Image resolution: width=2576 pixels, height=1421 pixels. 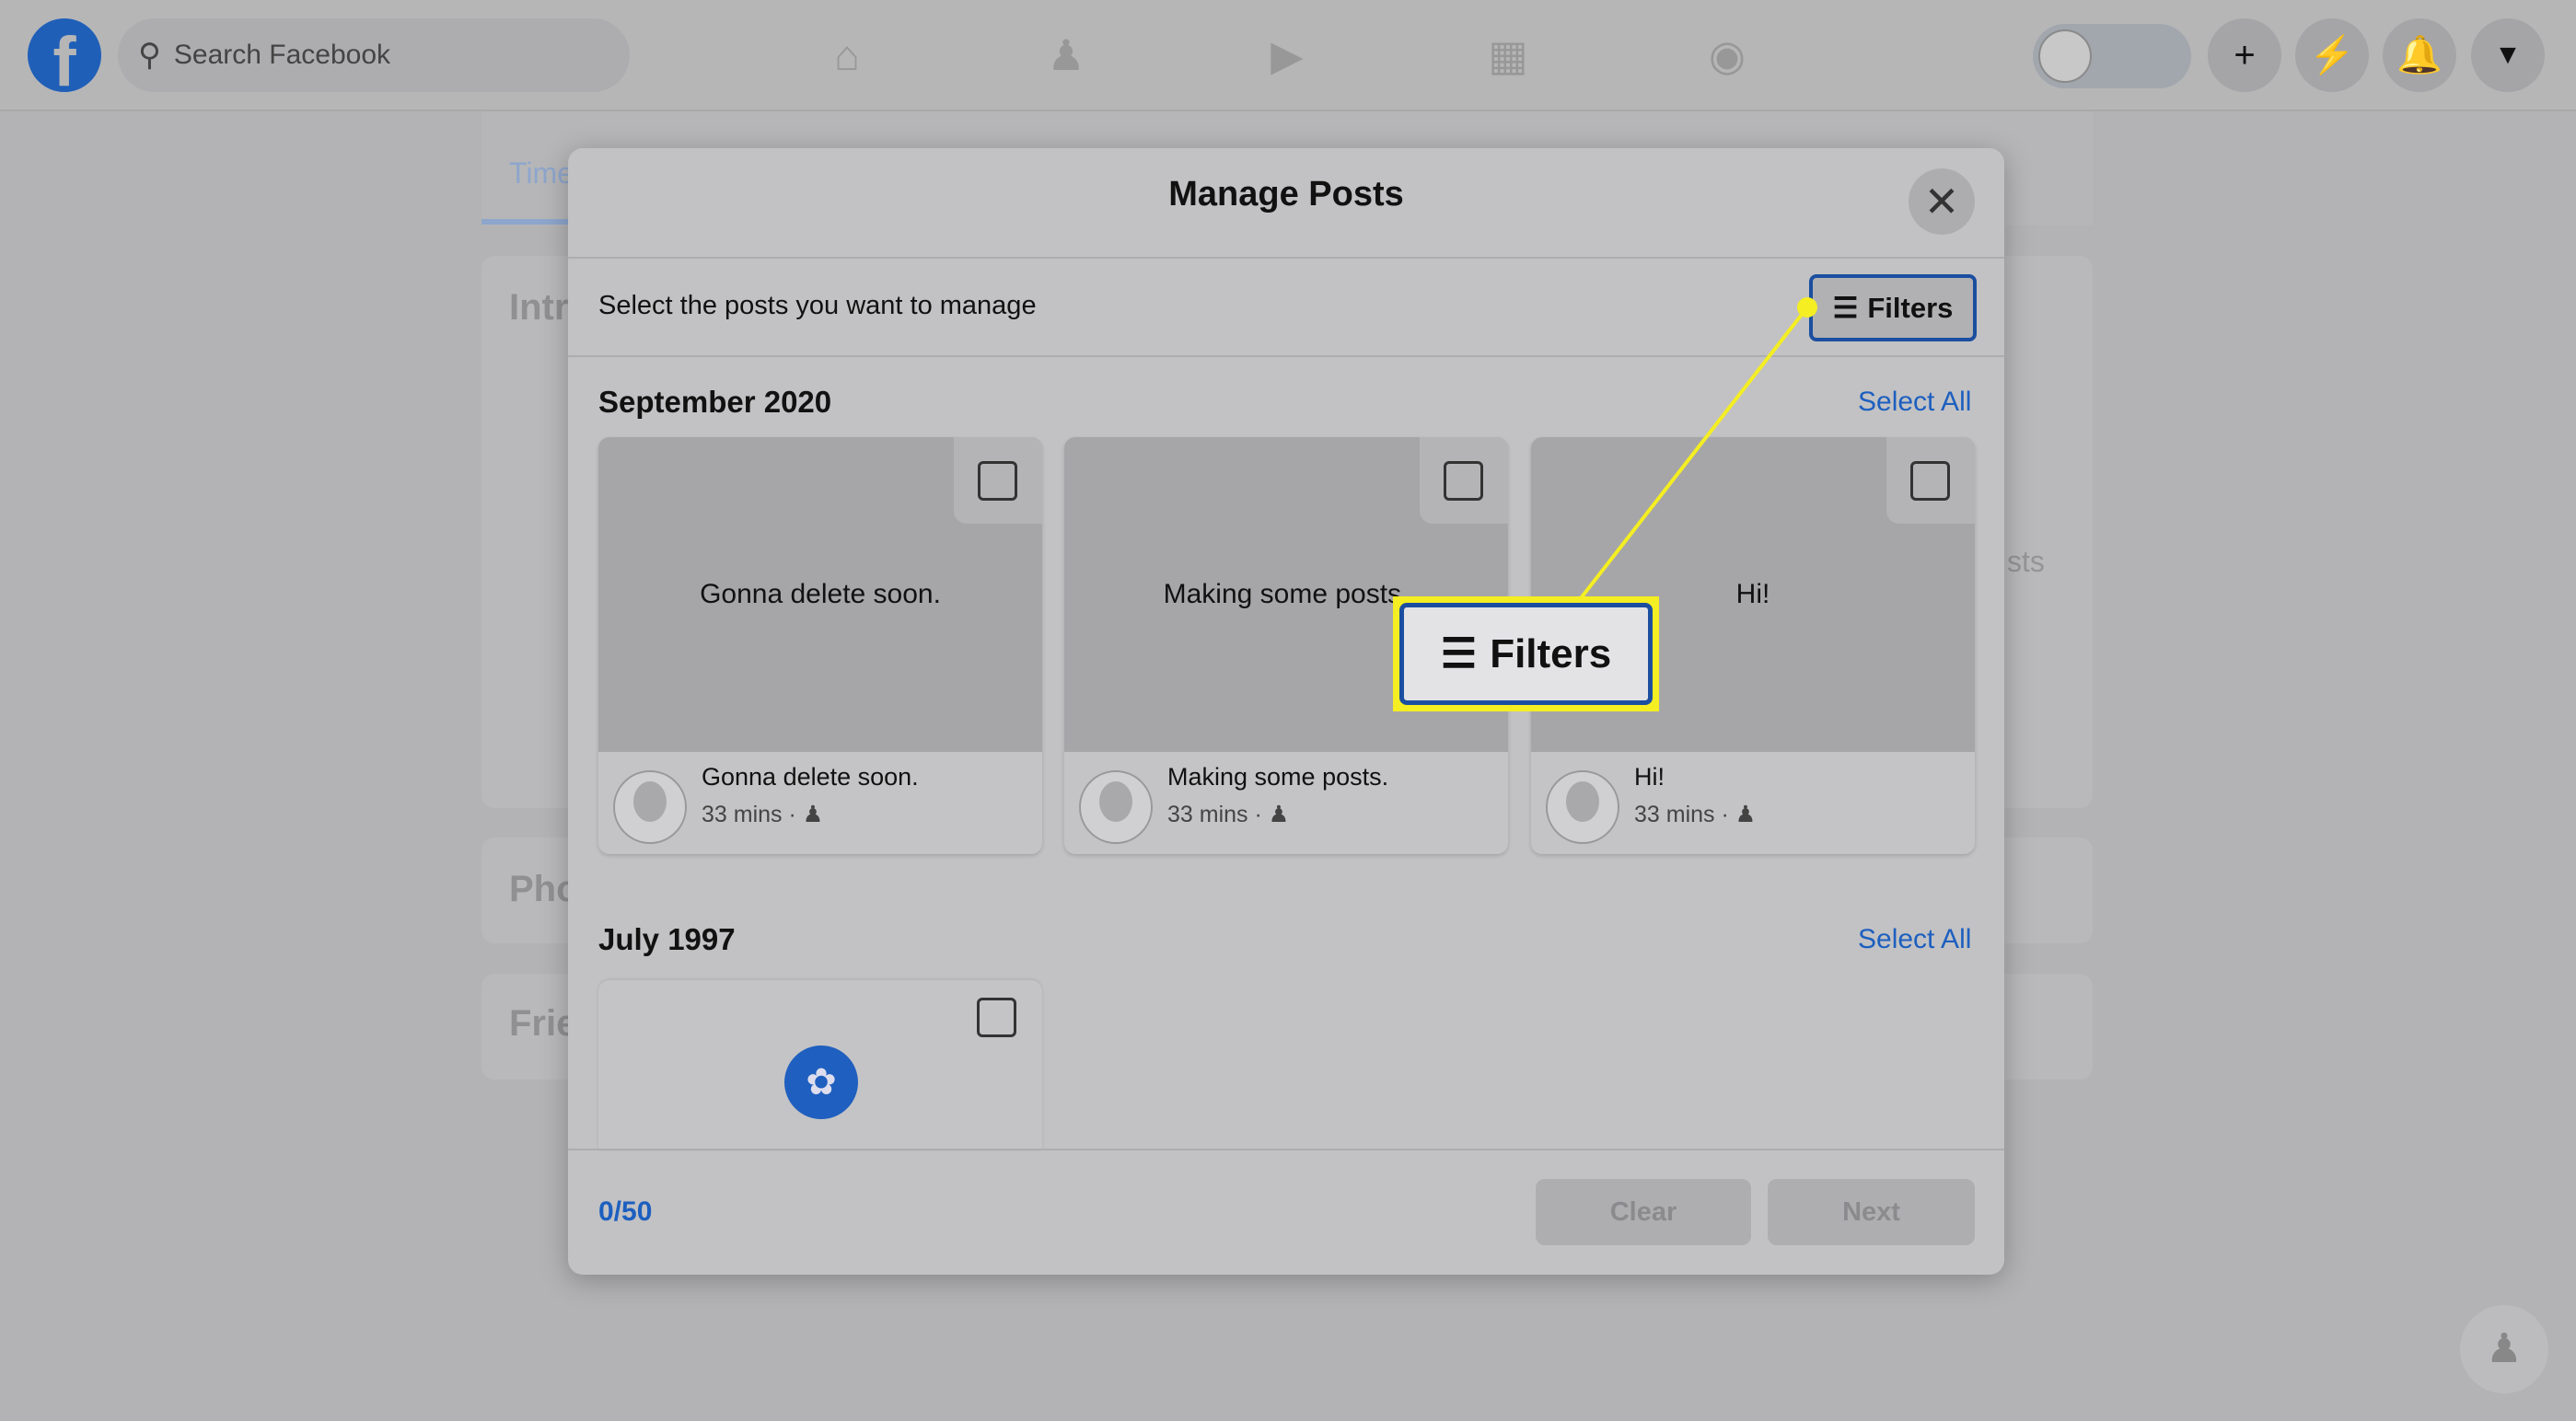 I want to click on sliders-icon: ☰, so click(x=1459, y=654).